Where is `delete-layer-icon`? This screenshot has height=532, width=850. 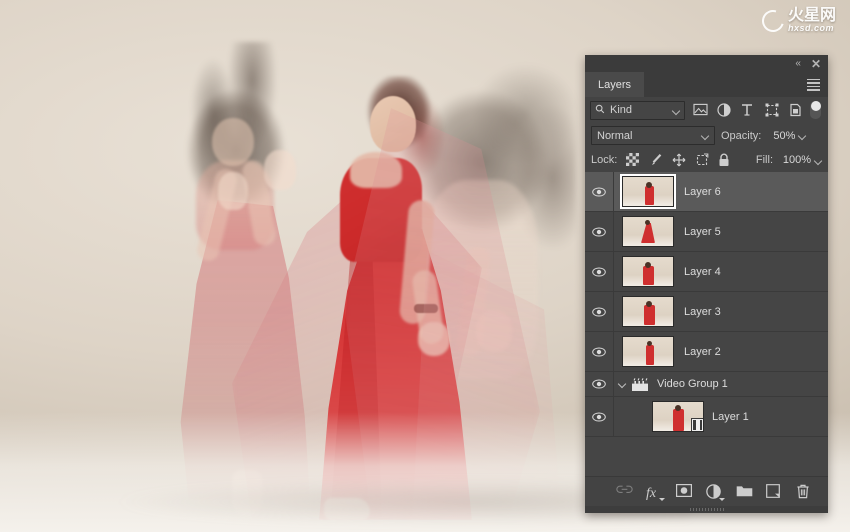 delete-layer-icon is located at coordinates (804, 492).